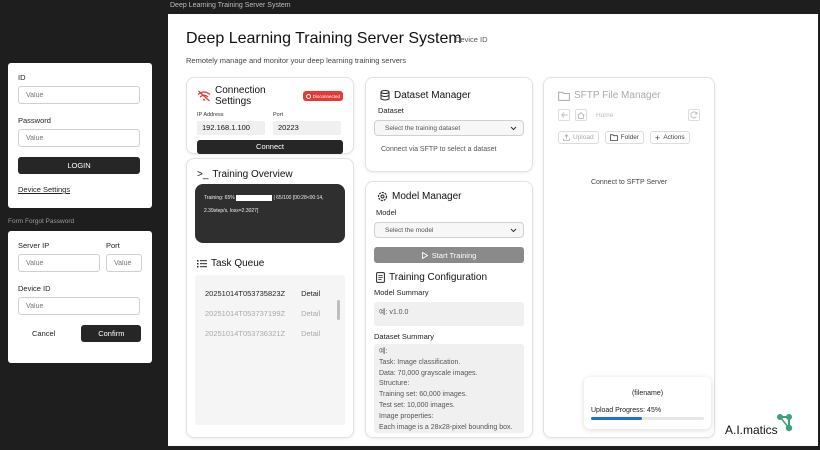  What do you see at coordinates (624, 137) in the screenshot?
I see `folder-button: Folder` at bounding box center [624, 137].